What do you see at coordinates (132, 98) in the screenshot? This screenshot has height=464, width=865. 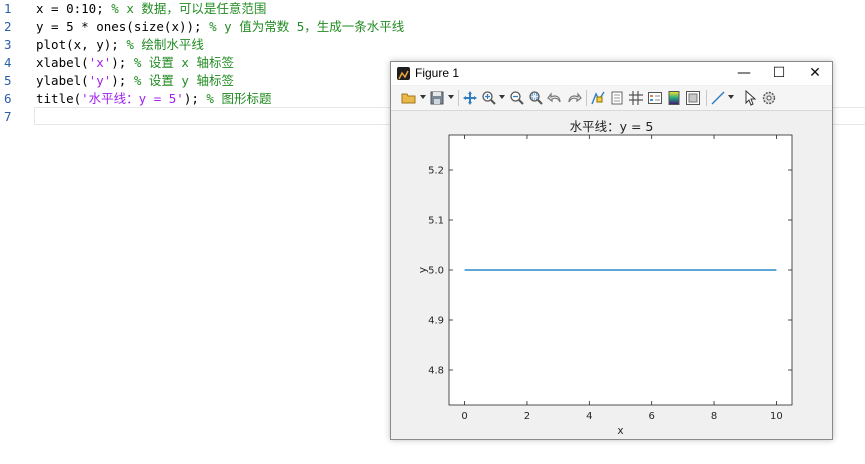 I see `code-token-string: '水平线：y = 5'` at bounding box center [132, 98].